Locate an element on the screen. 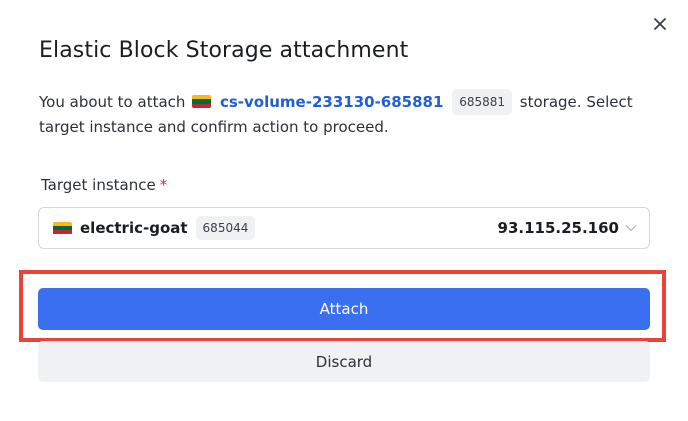 The width and height of the screenshot is (688, 421). target-instance-label: Target instance * is located at coordinates (104, 185).